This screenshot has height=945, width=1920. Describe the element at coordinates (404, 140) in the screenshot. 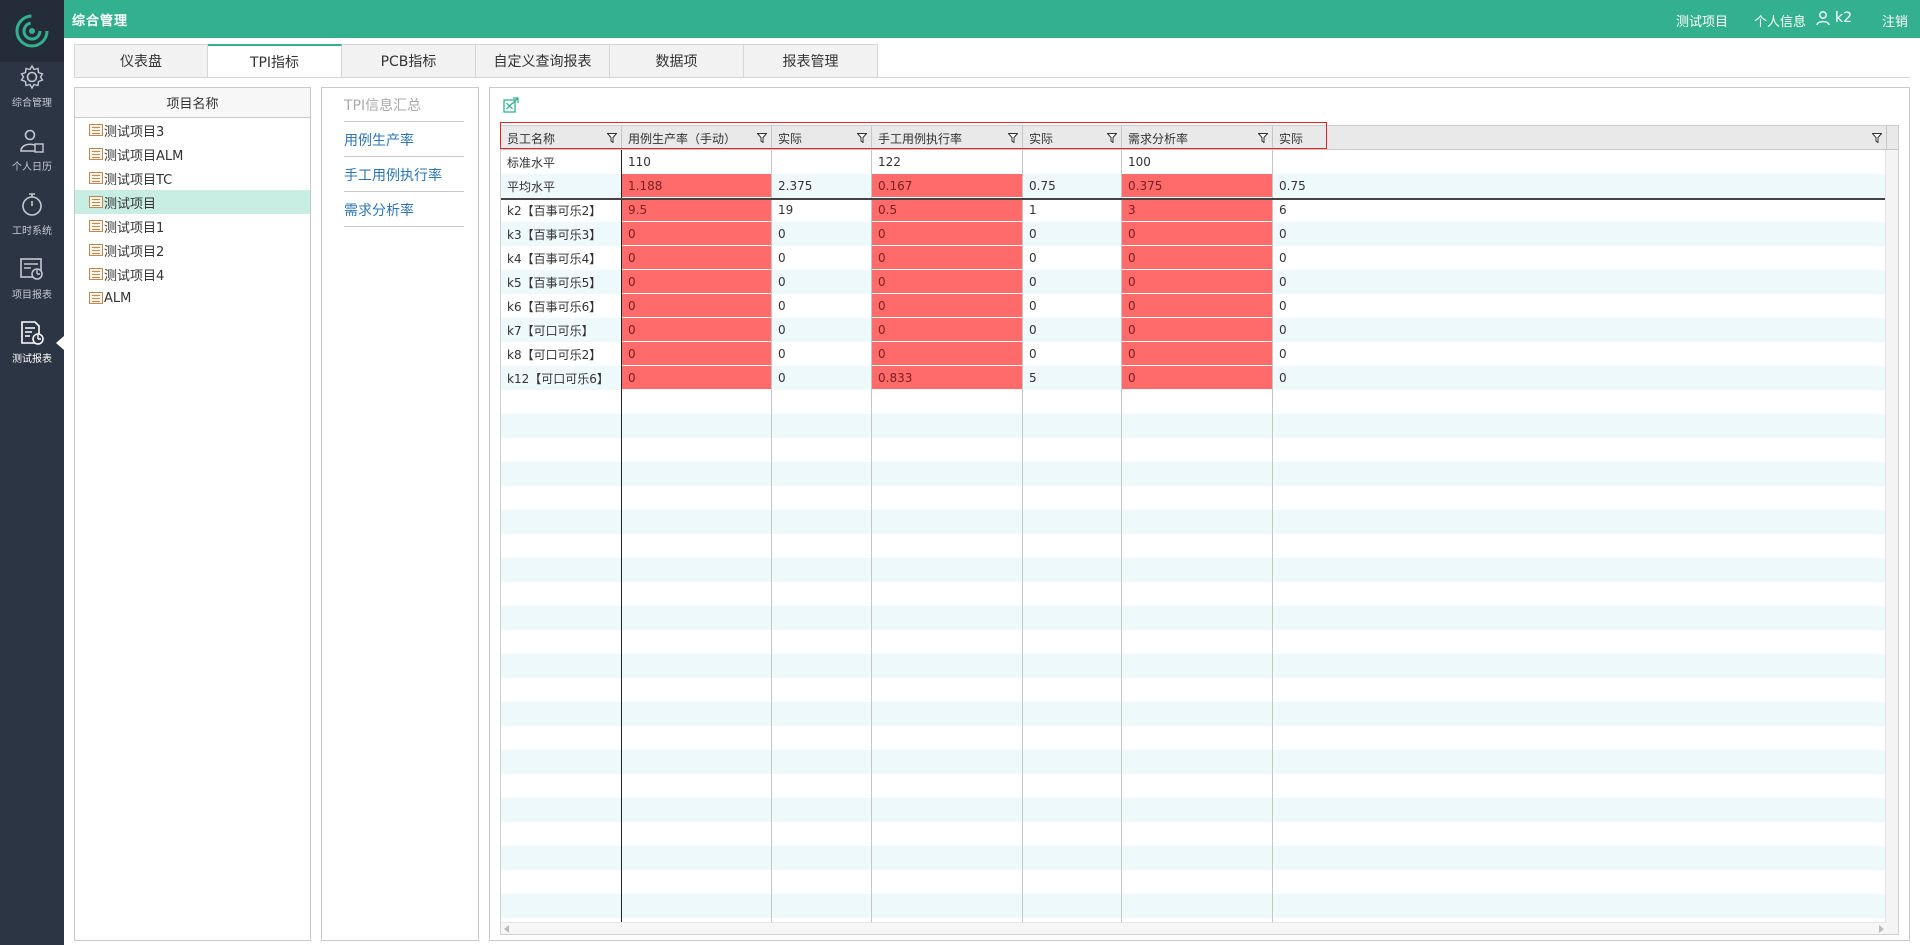

I see `tpi-menu-case-production-rate: 用例生产率` at that location.